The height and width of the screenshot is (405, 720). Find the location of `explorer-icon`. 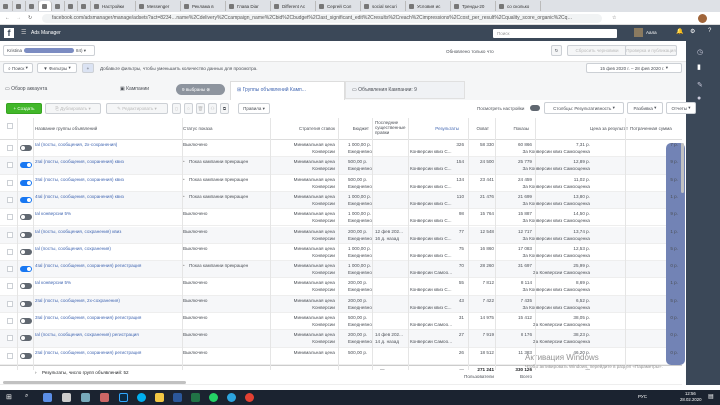

explorer-icon is located at coordinates (159, 397).